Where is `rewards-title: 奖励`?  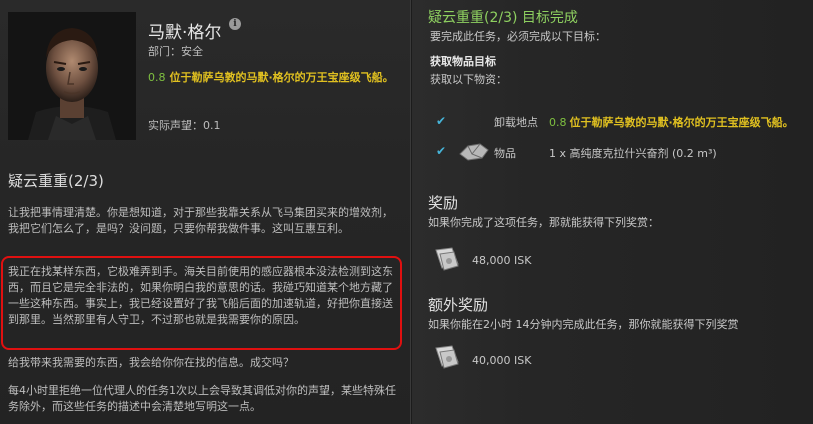 rewards-title: 奖励 is located at coordinates (443, 203).